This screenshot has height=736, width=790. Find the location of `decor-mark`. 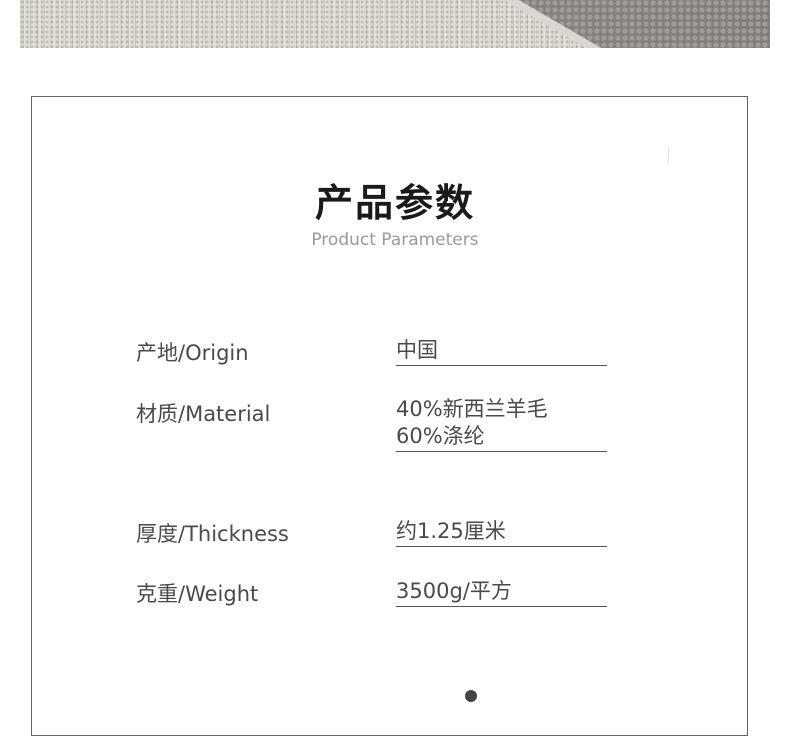

decor-mark is located at coordinates (668, 155).